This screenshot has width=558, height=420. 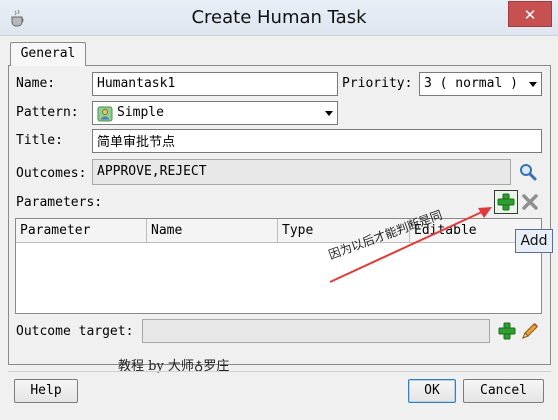 What do you see at coordinates (471, 83) in the screenshot?
I see `priority-value: 3 ( normal )` at bounding box center [471, 83].